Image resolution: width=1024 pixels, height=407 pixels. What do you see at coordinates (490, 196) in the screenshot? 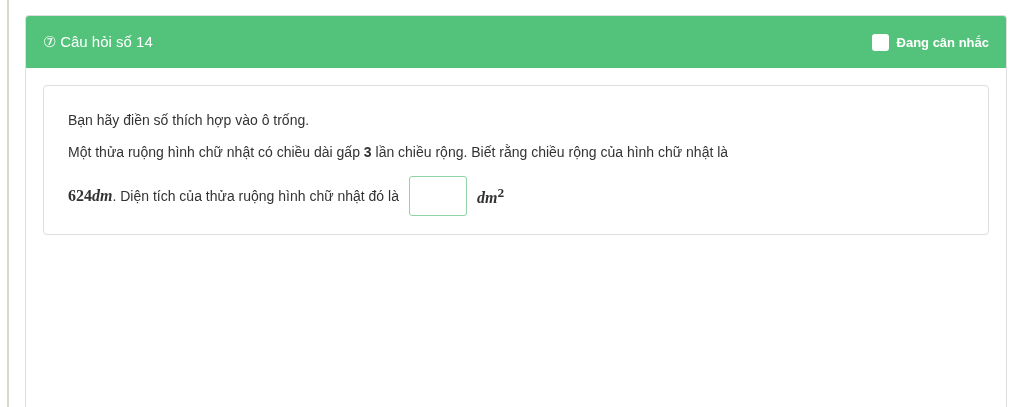
I see `unit-label: dm$^{2}$` at bounding box center [490, 196].